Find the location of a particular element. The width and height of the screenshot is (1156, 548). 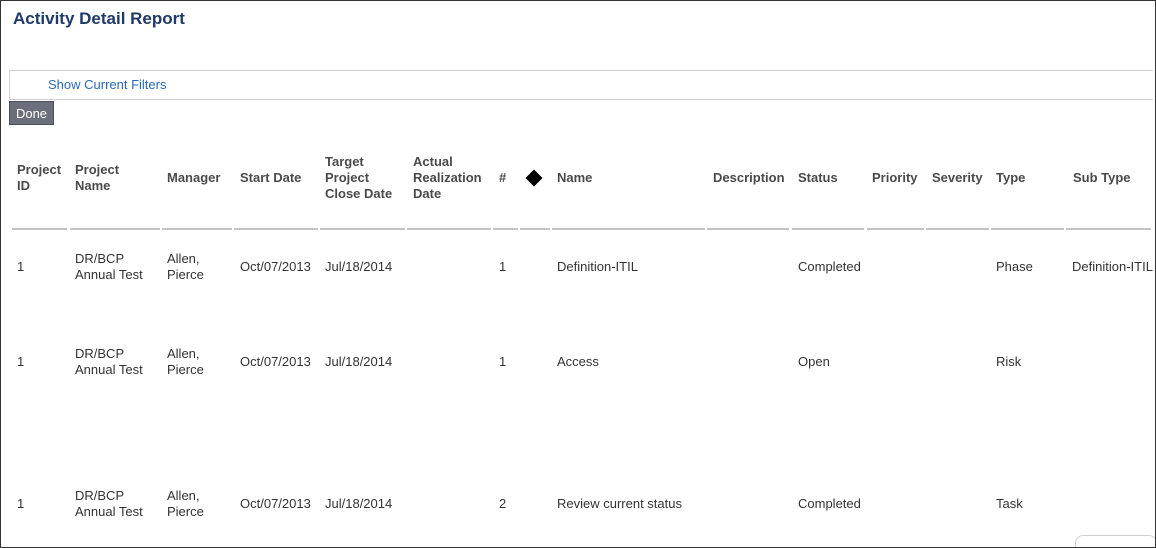

column-header-priority: Priority is located at coordinates (895, 177).